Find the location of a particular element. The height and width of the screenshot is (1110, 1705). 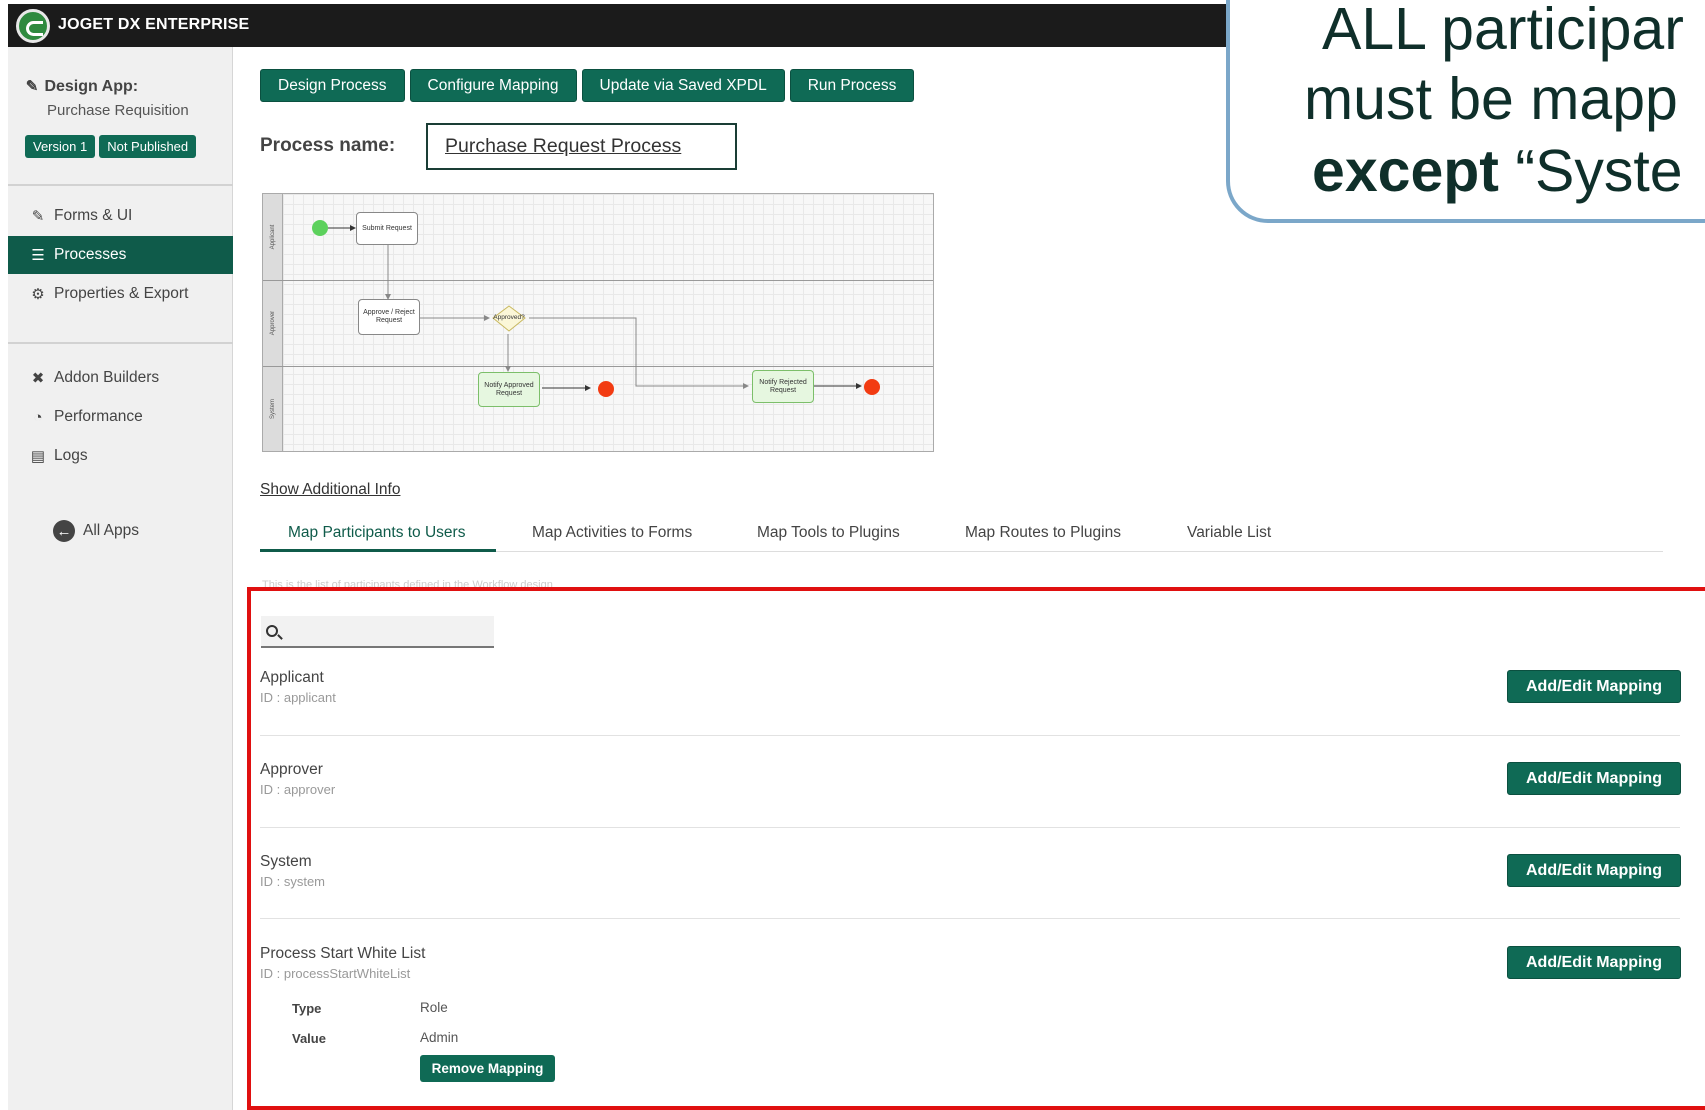

sidebar-item-label: Properties & Export is located at coordinates (121, 293).